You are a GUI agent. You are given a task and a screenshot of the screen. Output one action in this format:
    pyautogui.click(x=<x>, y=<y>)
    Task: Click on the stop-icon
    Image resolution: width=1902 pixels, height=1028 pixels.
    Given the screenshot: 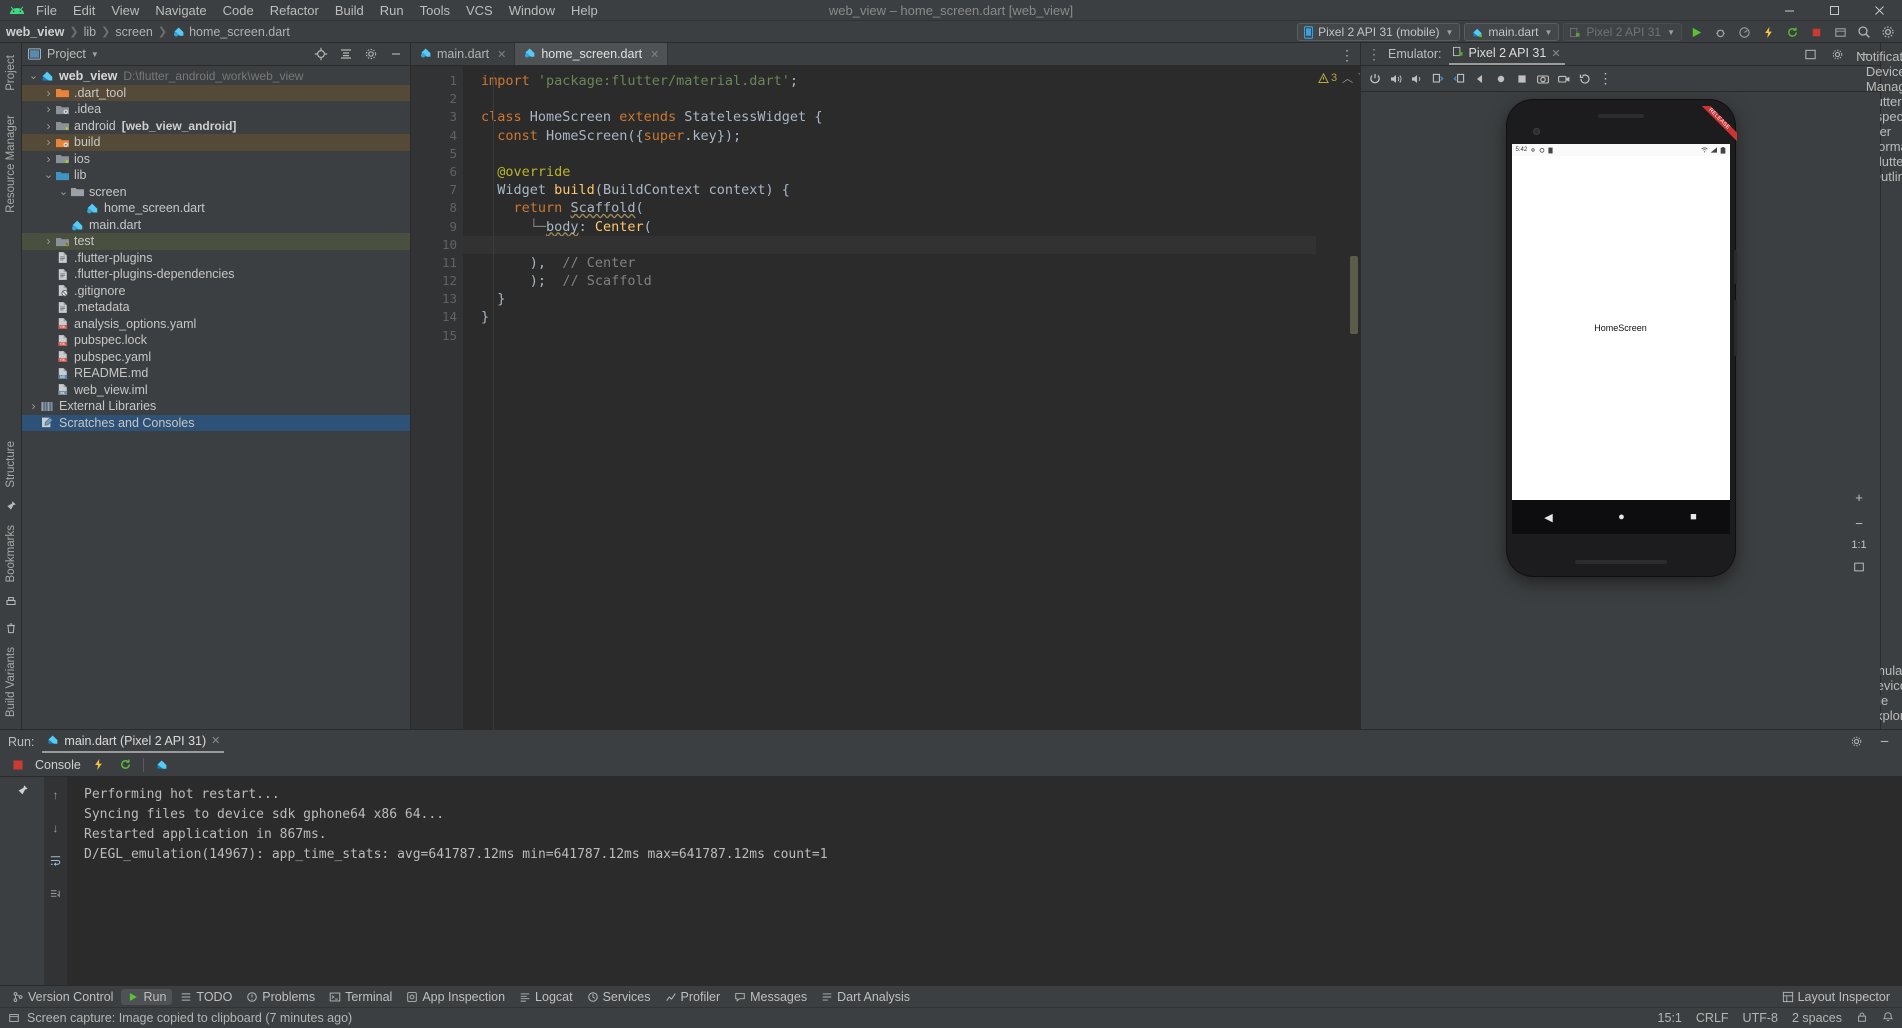 What is the action you would take?
    pyautogui.click(x=17, y=764)
    